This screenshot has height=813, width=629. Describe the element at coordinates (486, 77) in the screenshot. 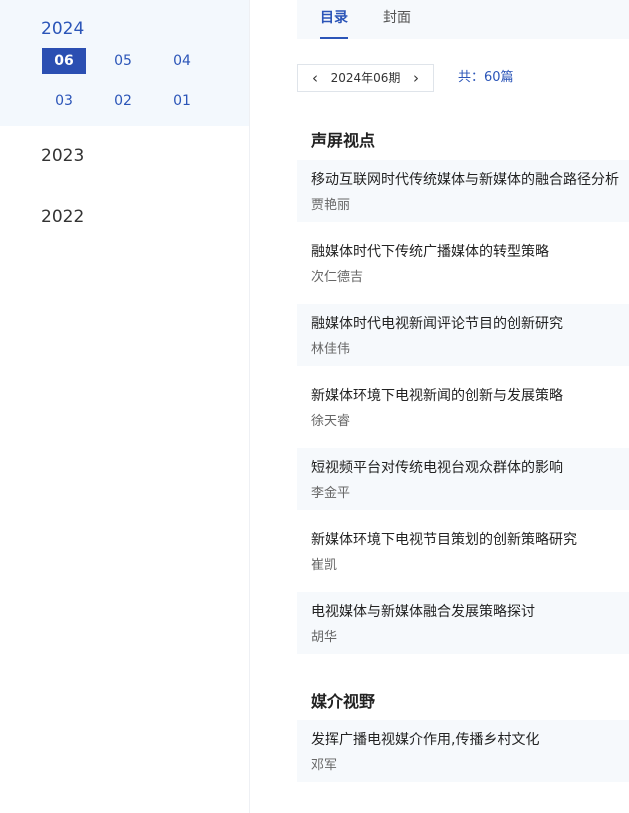

I see `article-count: 共：60篇` at that location.